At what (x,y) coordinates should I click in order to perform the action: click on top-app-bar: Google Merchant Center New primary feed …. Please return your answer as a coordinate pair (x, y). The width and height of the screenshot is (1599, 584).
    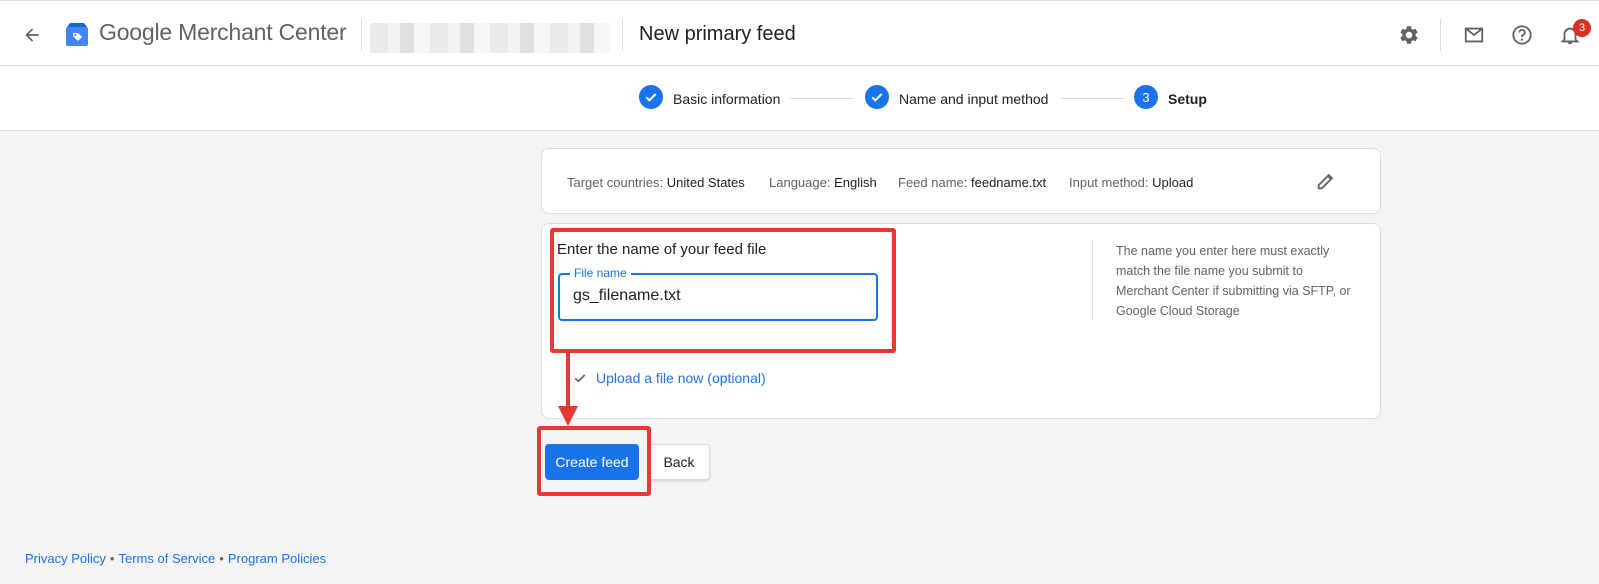
    Looking at the image, I should click on (799, 33).